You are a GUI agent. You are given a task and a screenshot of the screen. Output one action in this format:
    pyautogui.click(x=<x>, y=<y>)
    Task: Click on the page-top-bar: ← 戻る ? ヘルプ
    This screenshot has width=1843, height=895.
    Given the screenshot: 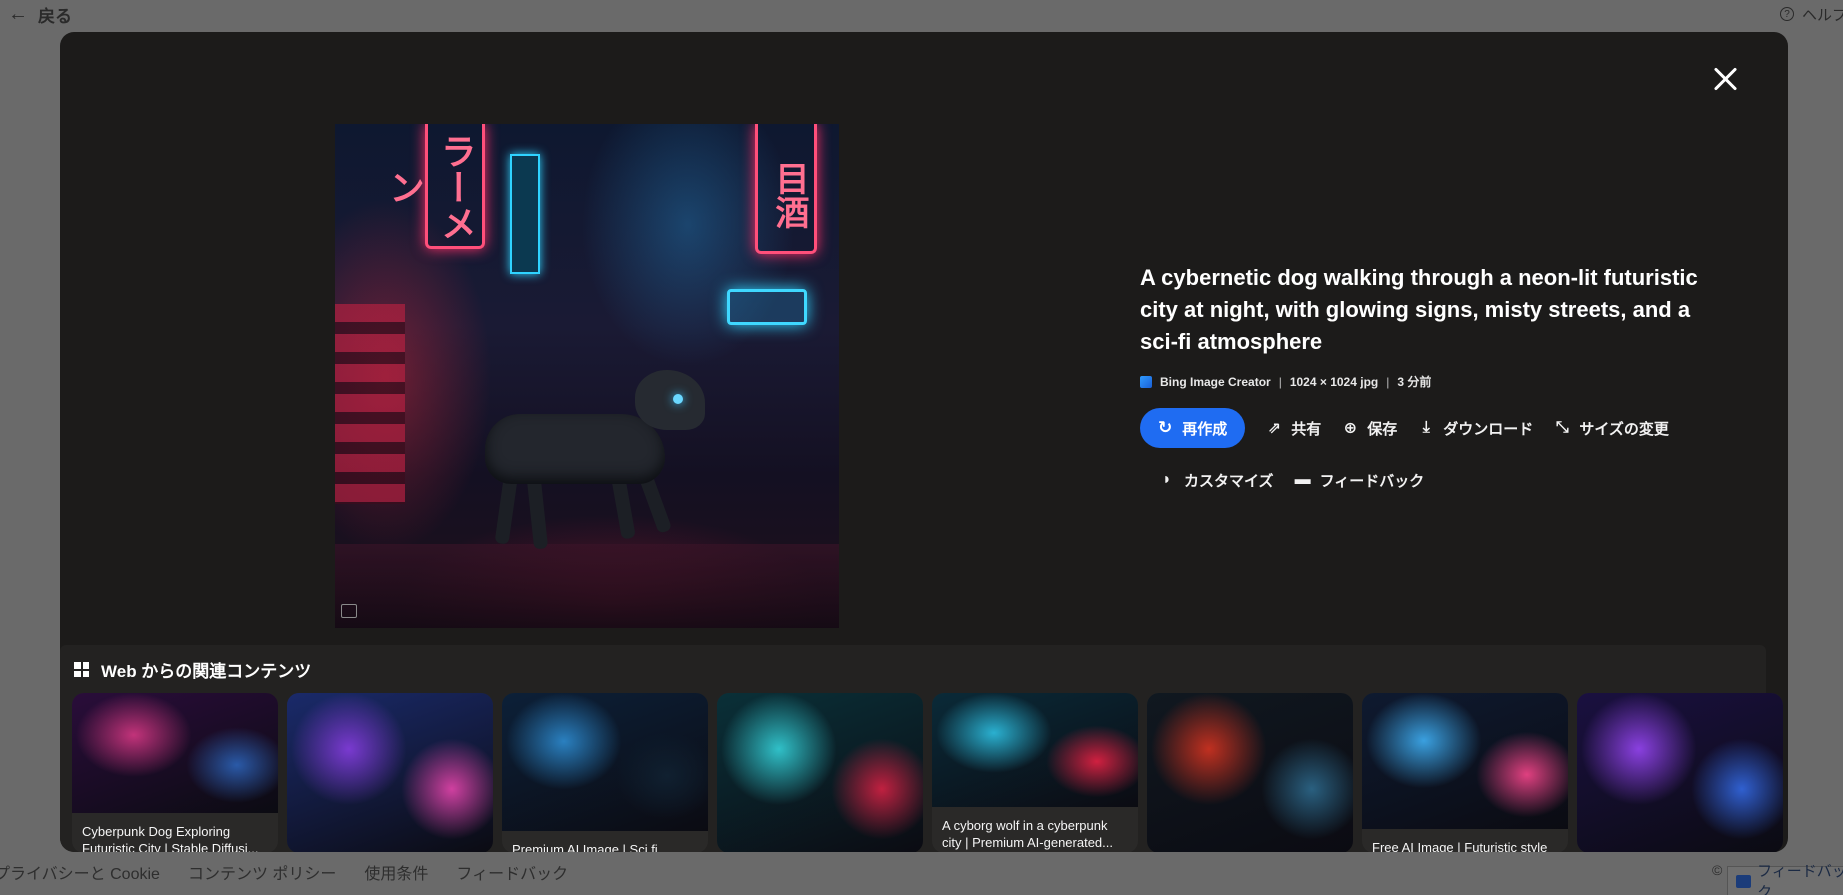 What is the action you would take?
    pyautogui.click(x=921, y=14)
    